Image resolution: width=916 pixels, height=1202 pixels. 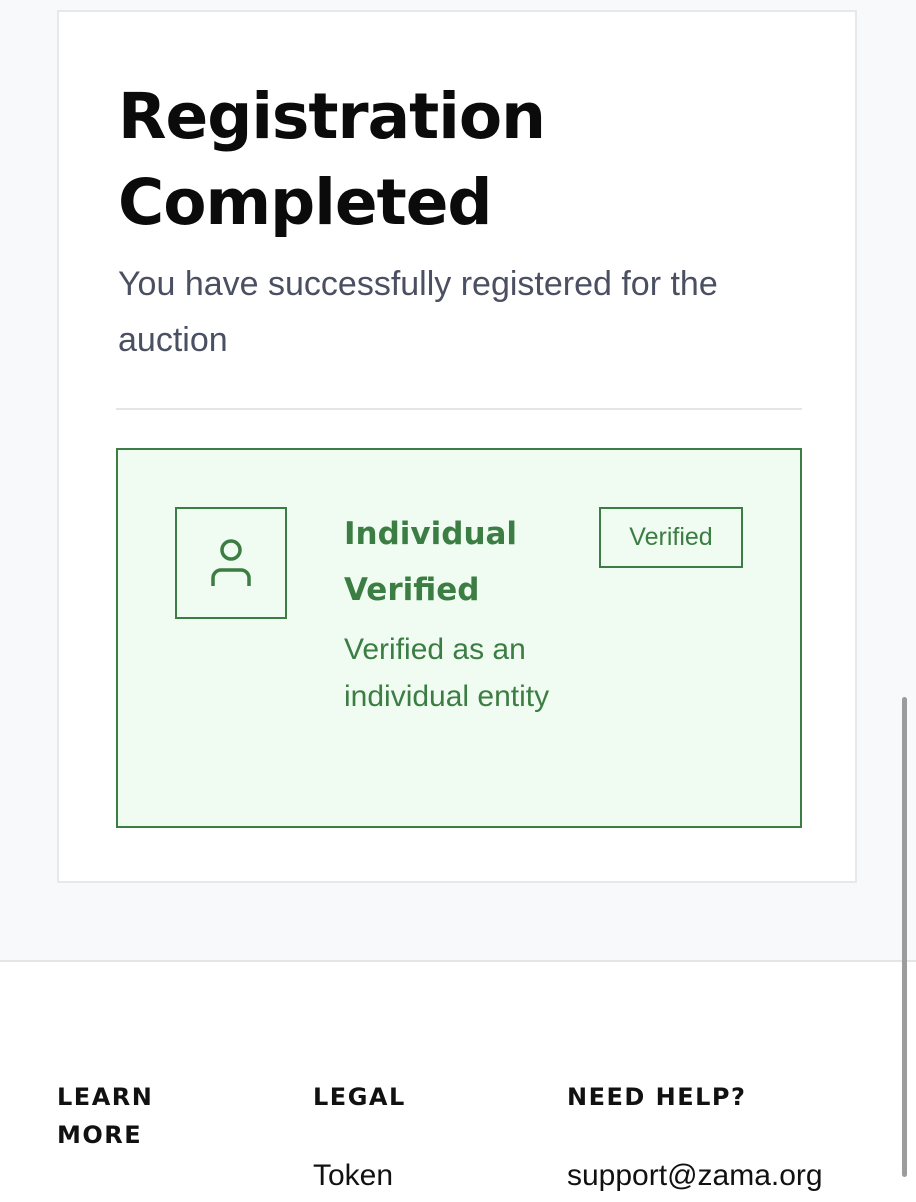 I want to click on footer-heading-need-help: NEED HELP?, so click(x=657, y=1097).